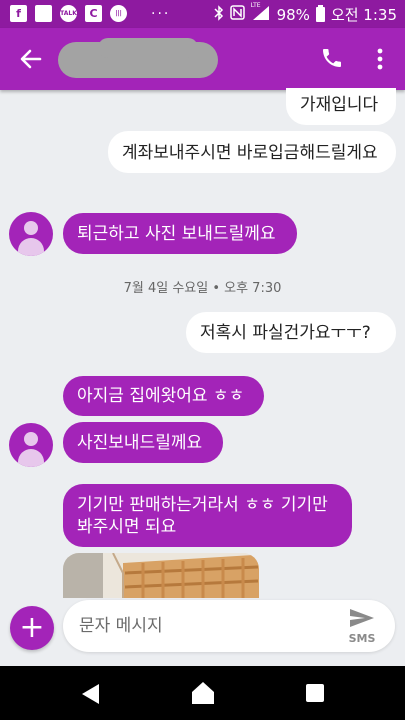 The image size is (405, 720). I want to click on message-bubble-outgoing: 저혹시 파실건가요ㅜㅜ?, so click(291, 332).